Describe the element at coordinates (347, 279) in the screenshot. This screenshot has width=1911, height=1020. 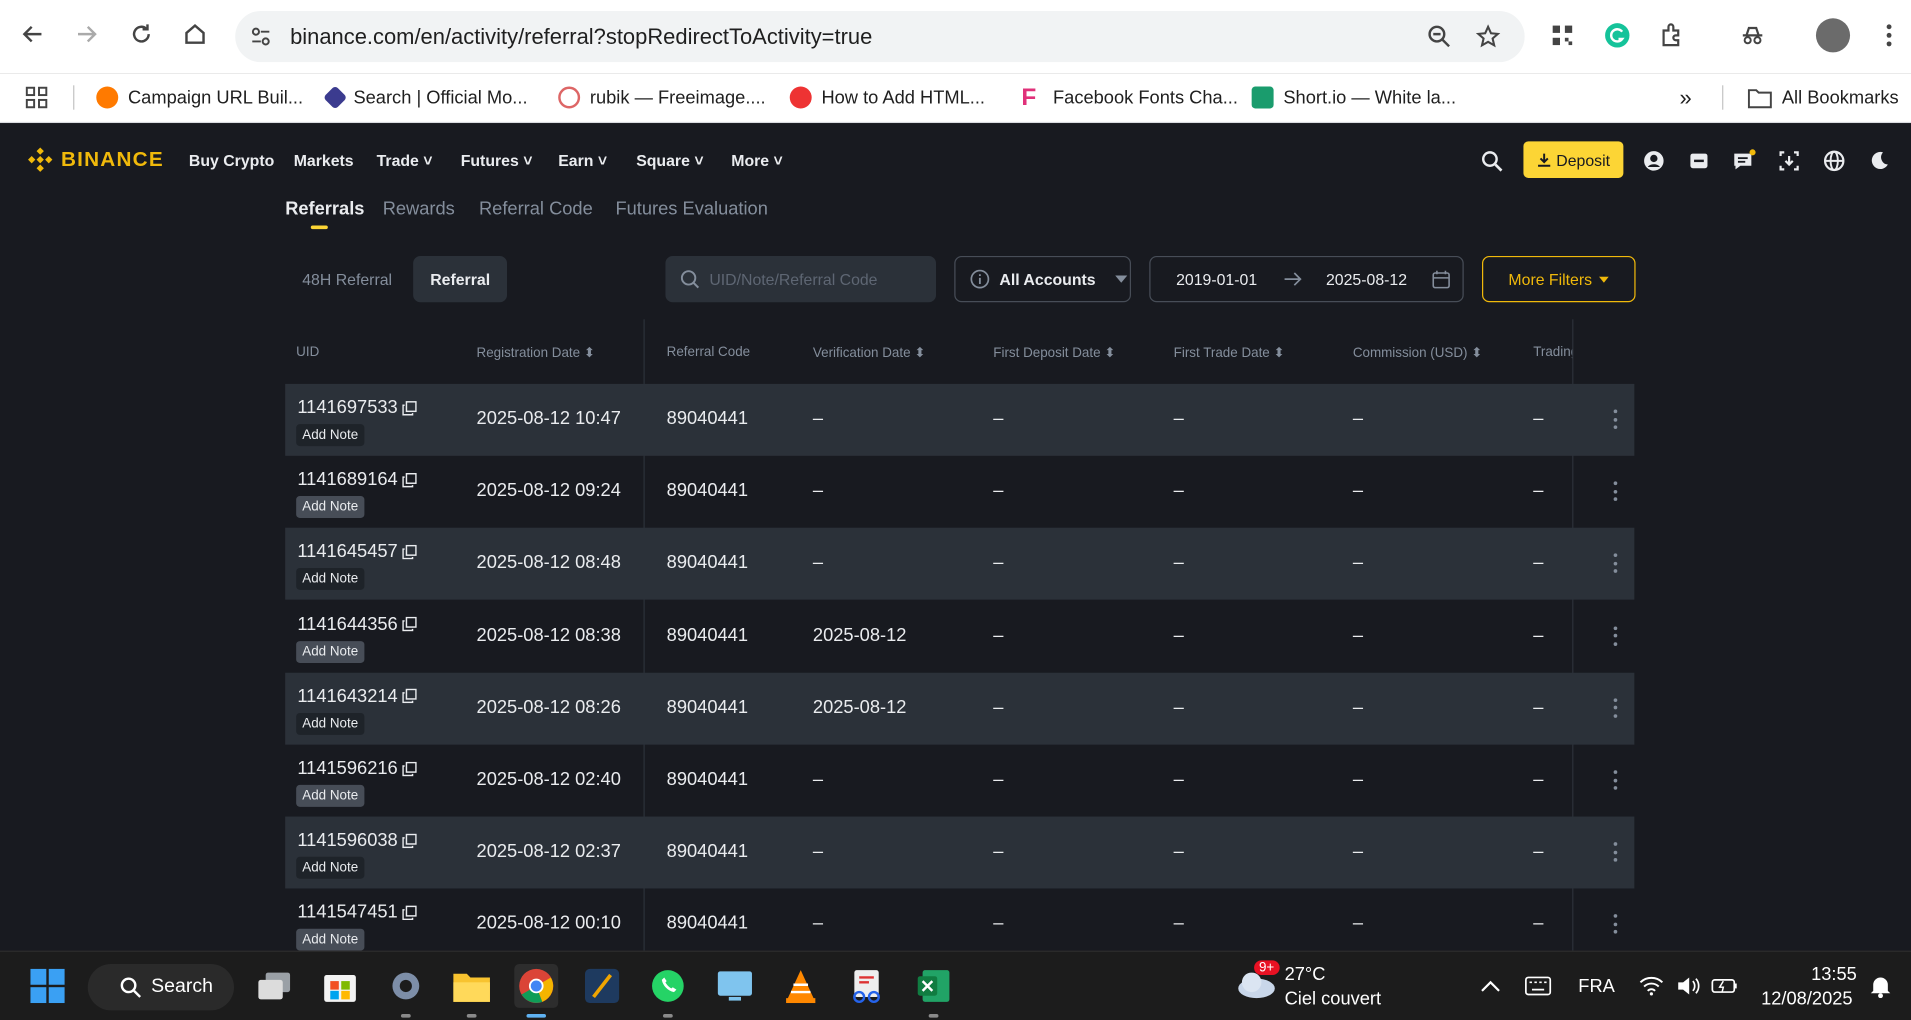
I see `subtab-48h-referral: 48H Referral` at that location.